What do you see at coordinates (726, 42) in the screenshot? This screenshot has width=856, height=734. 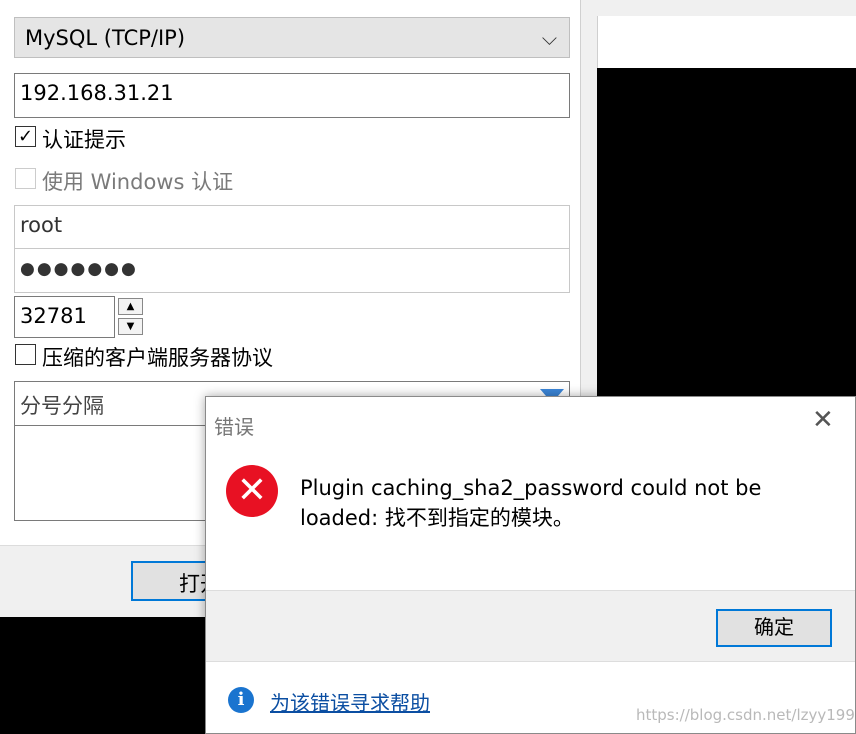 I see `background-window-toolbar` at bounding box center [726, 42].